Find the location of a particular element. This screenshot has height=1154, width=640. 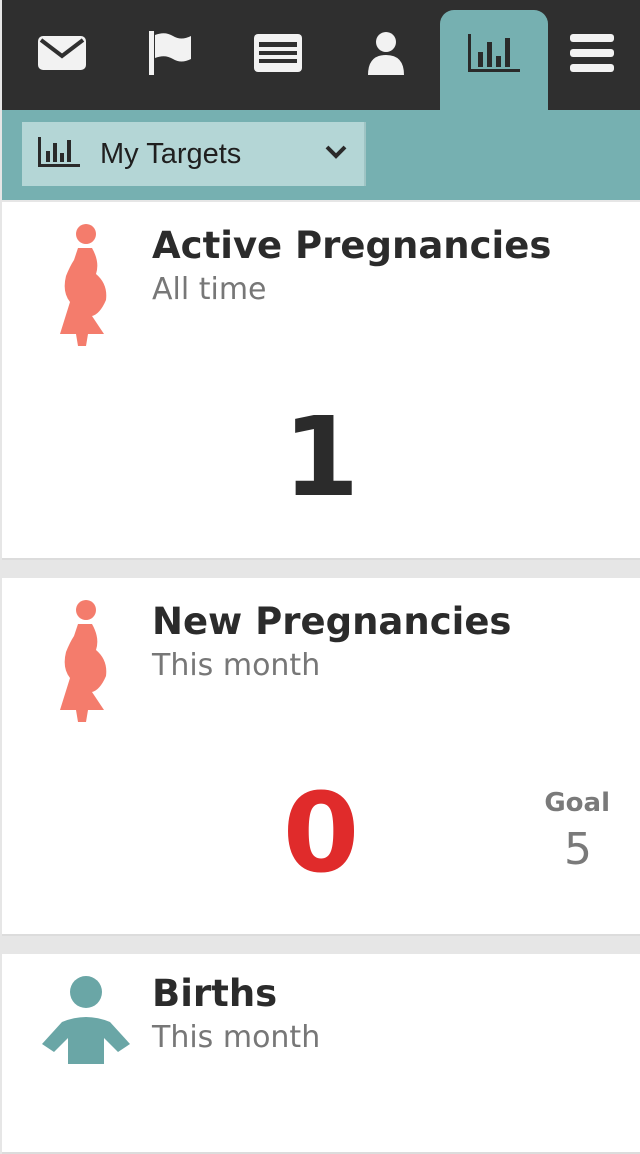

tab-tasks is located at coordinates (170, 60).